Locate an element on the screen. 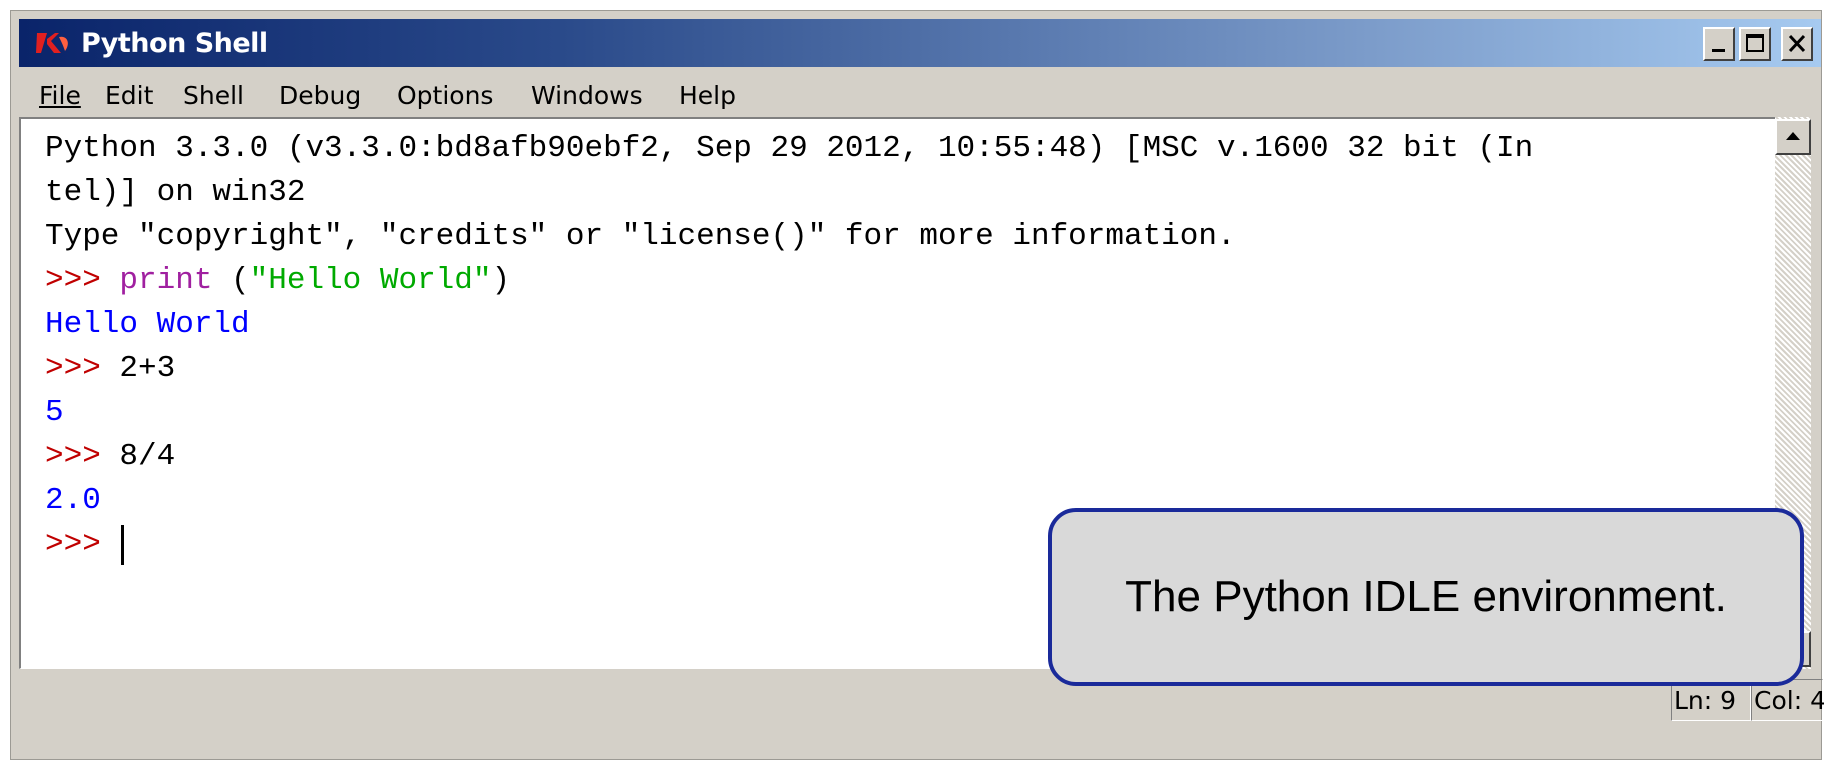 This screenshot has height=761, width=1824. window-title: Python Shell is located at coordinates (174, 43).